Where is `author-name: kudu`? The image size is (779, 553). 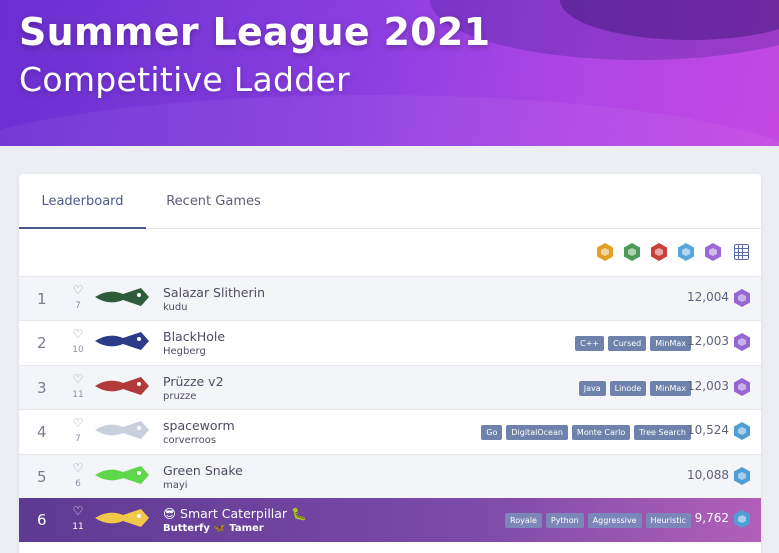
author-name: kudu is located at coordinates (175, 307).